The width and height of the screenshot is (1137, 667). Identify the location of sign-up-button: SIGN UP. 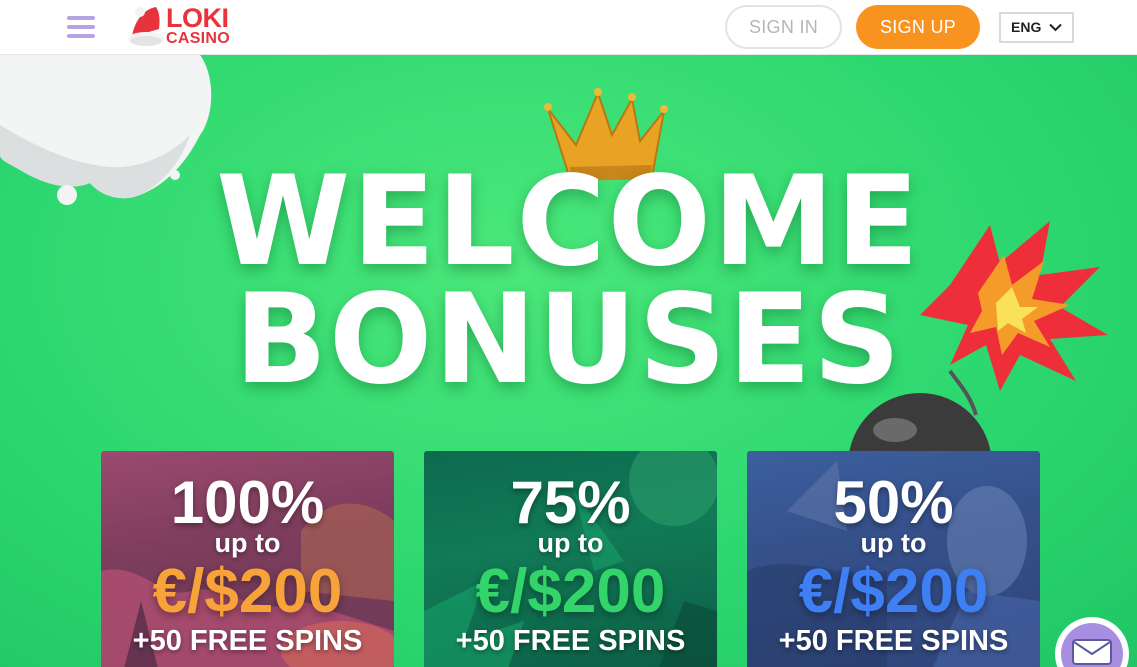
(918, 27).